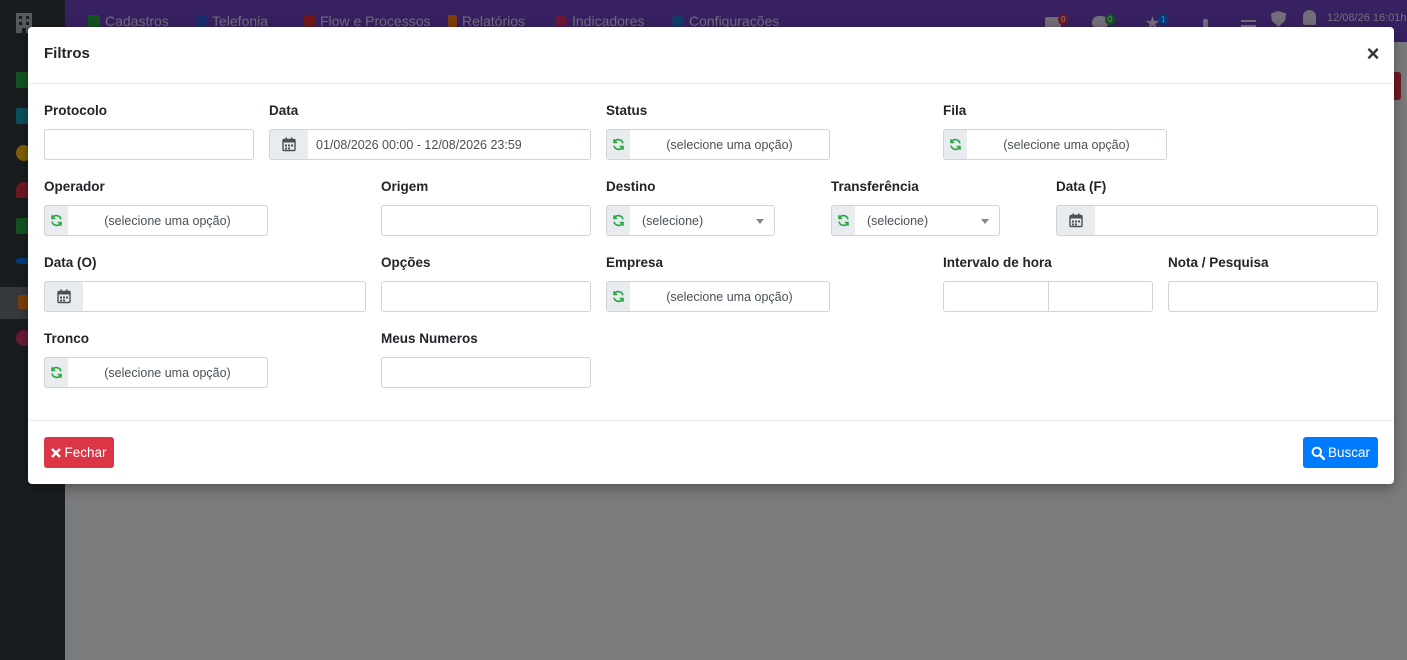  What do you see at coordinates (486, 372) in the screenshot?
I see `meus-numeros-input` at bounding box center [486, 372].